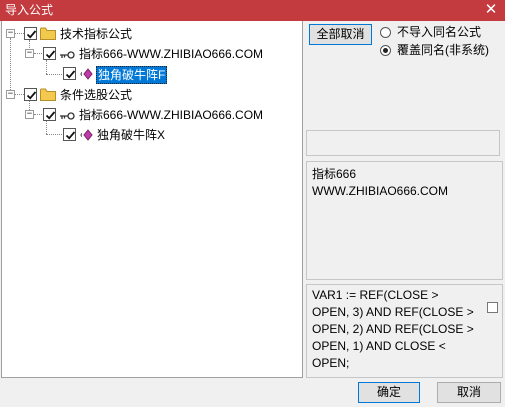  Describe the element at coordinates (404, 220) in the screenshot. I see `formula-description: 指标666 WWW.ZHIBIAO666.COM` at that location.